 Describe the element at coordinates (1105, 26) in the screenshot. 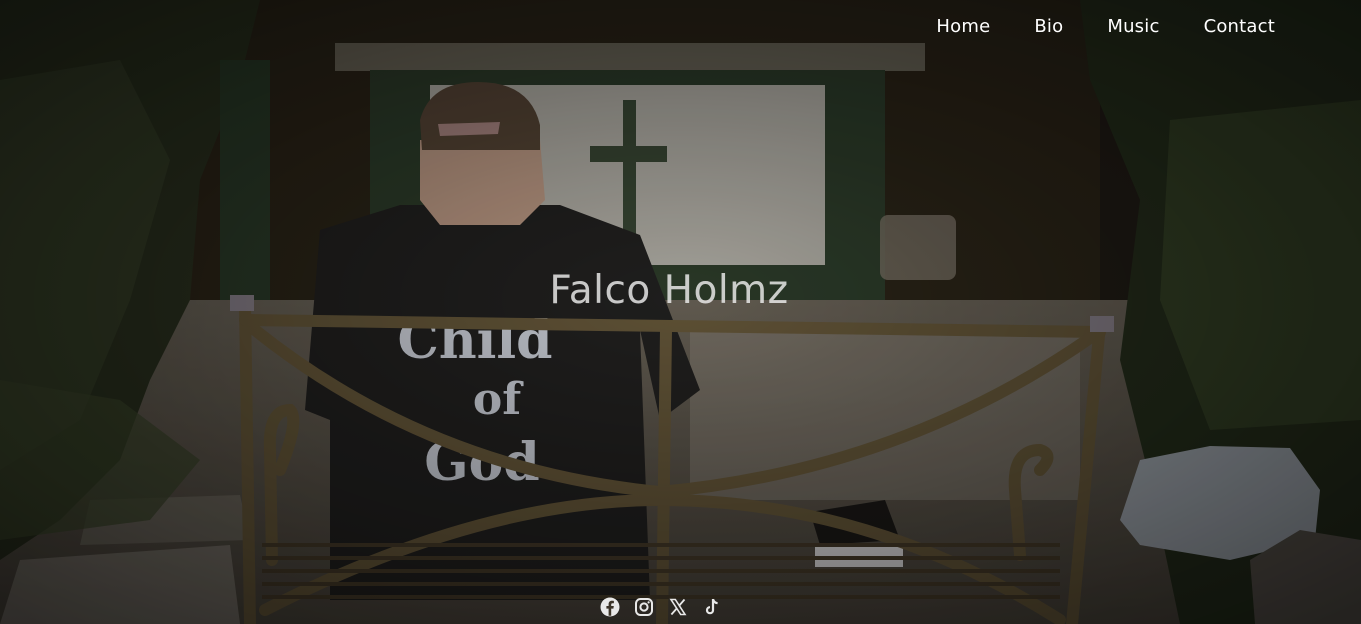

I see `main-navigation: Home Bio Music Contact` at that location.